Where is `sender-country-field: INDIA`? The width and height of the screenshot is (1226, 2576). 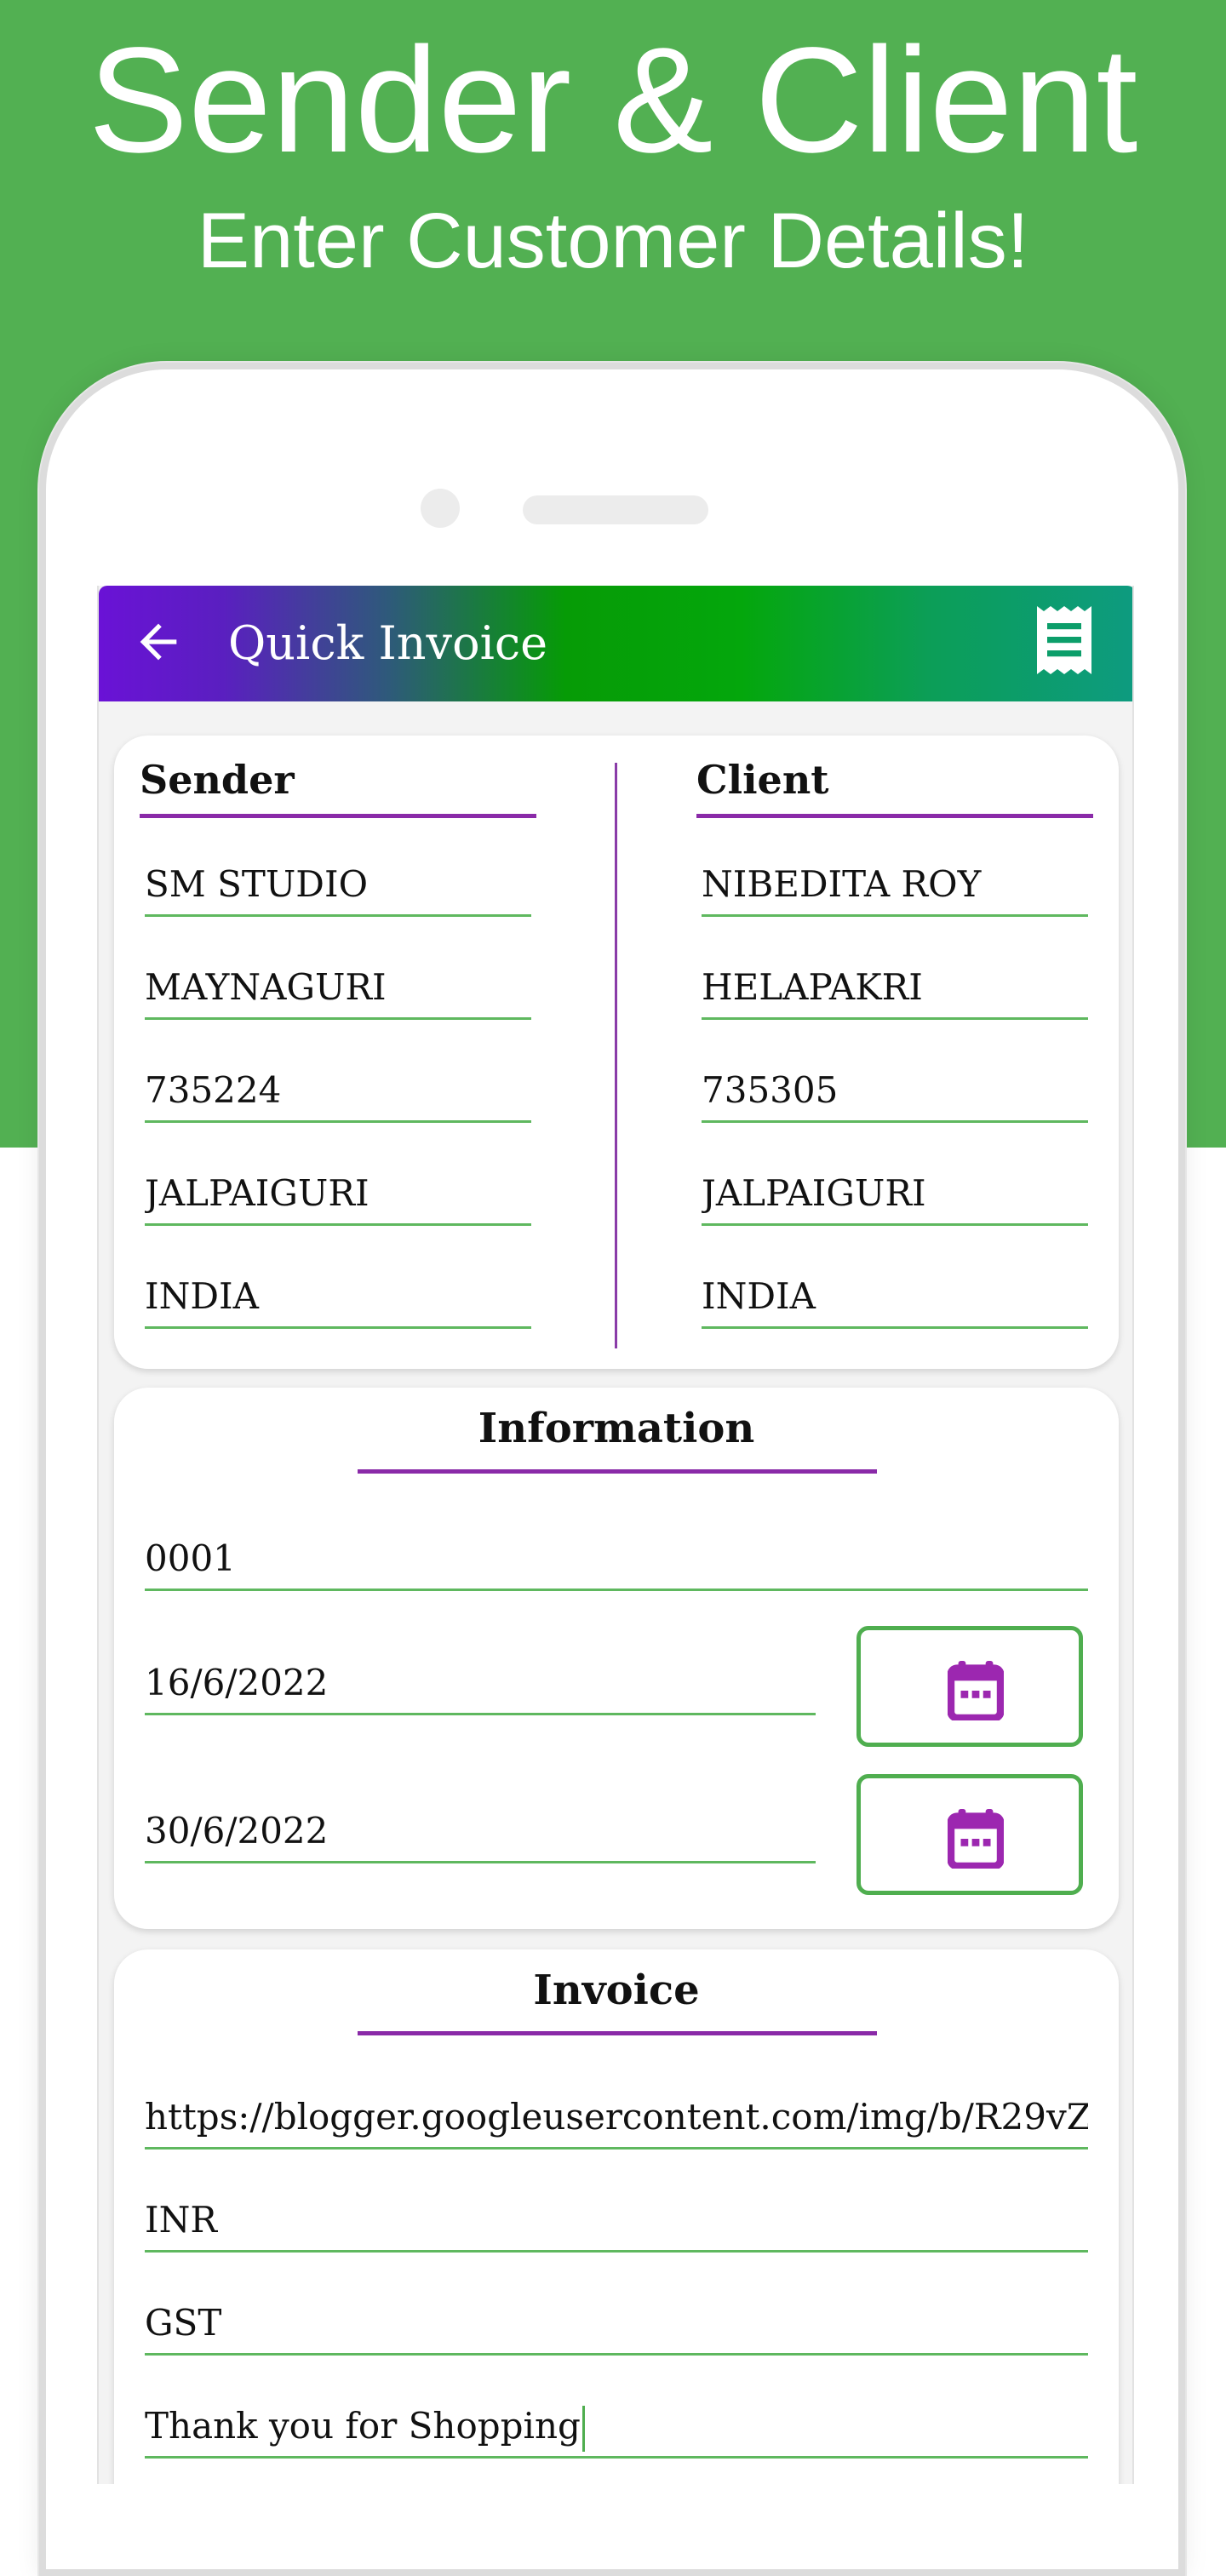 sender-country-field: INDIA is located at coordinates (338, 1298).